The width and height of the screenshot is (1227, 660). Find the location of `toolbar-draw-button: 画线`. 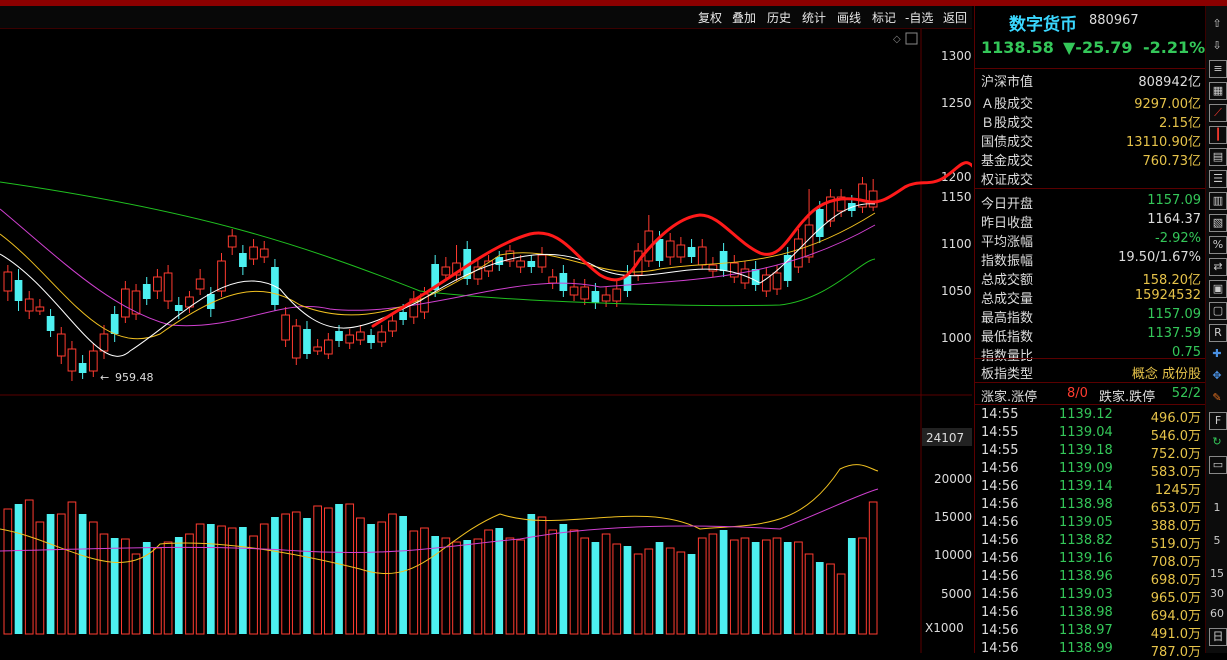

toolbar-draw-button: 画线 is located at coordinates (849, 17).